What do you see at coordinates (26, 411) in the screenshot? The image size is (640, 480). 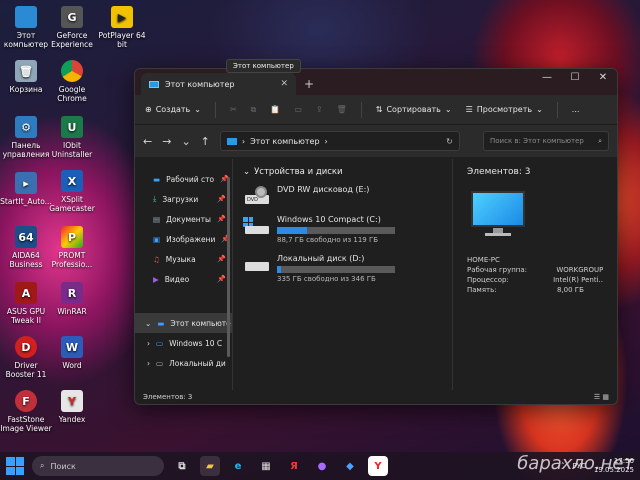 I see `desktop-icon-faststone: F FastStone Image Viewer` at bounding box center [26, 411].